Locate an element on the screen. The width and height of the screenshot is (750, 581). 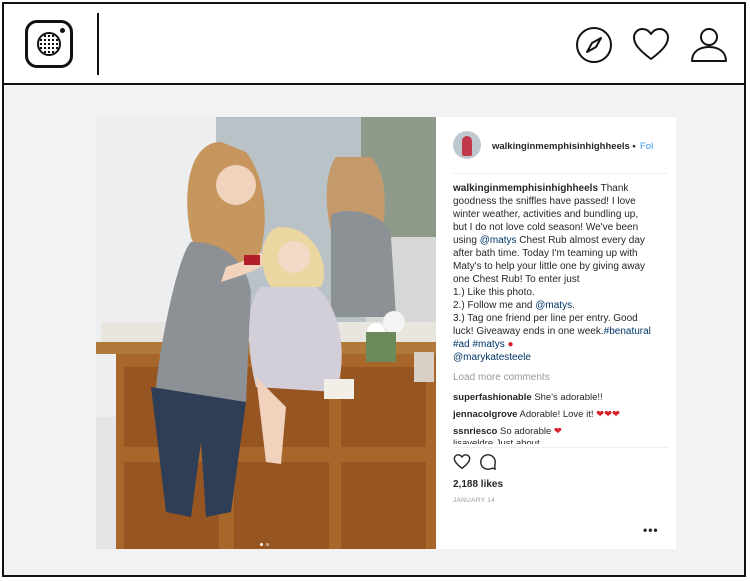
caption-username: walkinginmemphisinhighheels is located at coordinates (525, 188).